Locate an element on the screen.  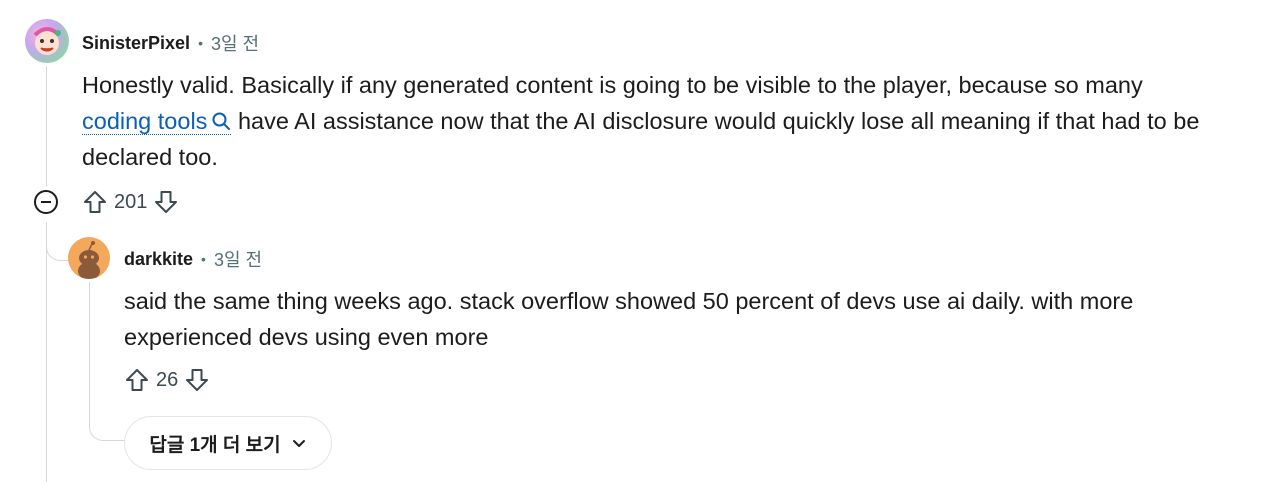
reply-body-line: experienced devs using even more is located at coordinates (306, 337).